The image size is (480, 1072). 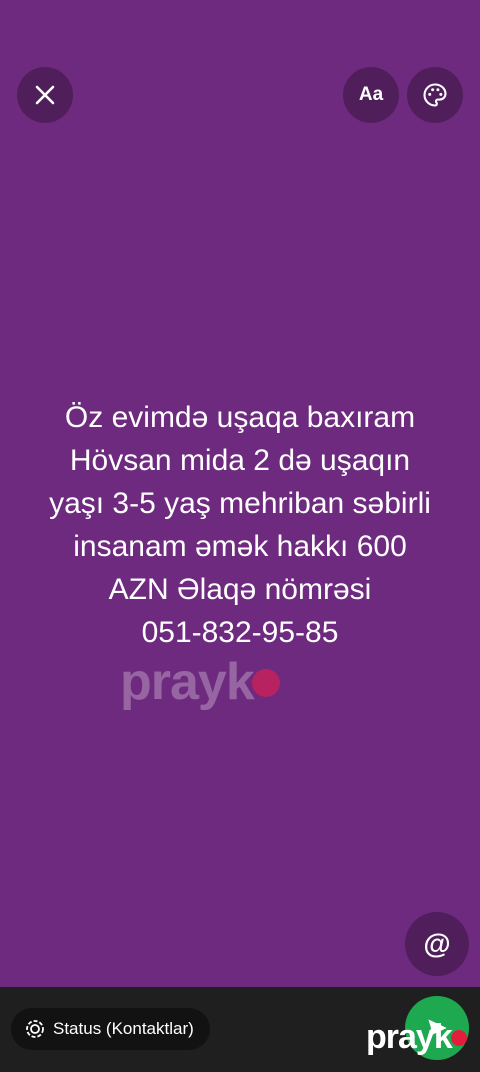 I want to click on font-style-label: Aa, so click(x=371, y=94).